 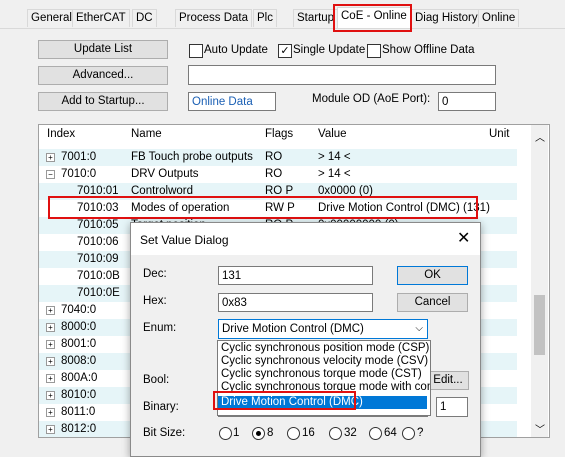 I want to click on collapse-icon: −, so click(x=50, y=174).